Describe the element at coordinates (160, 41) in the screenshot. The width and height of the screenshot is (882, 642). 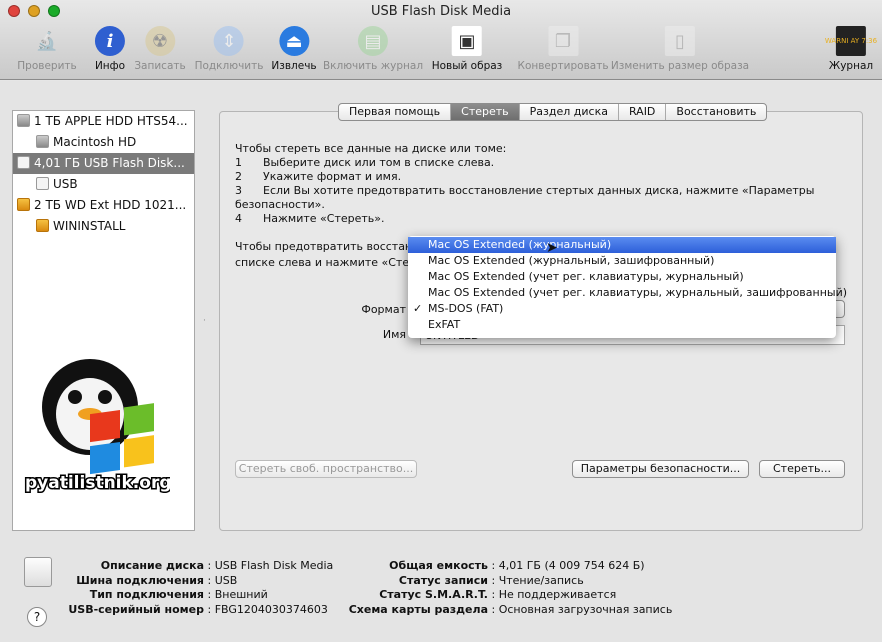
I see `burn-icon: ☢` at that location.